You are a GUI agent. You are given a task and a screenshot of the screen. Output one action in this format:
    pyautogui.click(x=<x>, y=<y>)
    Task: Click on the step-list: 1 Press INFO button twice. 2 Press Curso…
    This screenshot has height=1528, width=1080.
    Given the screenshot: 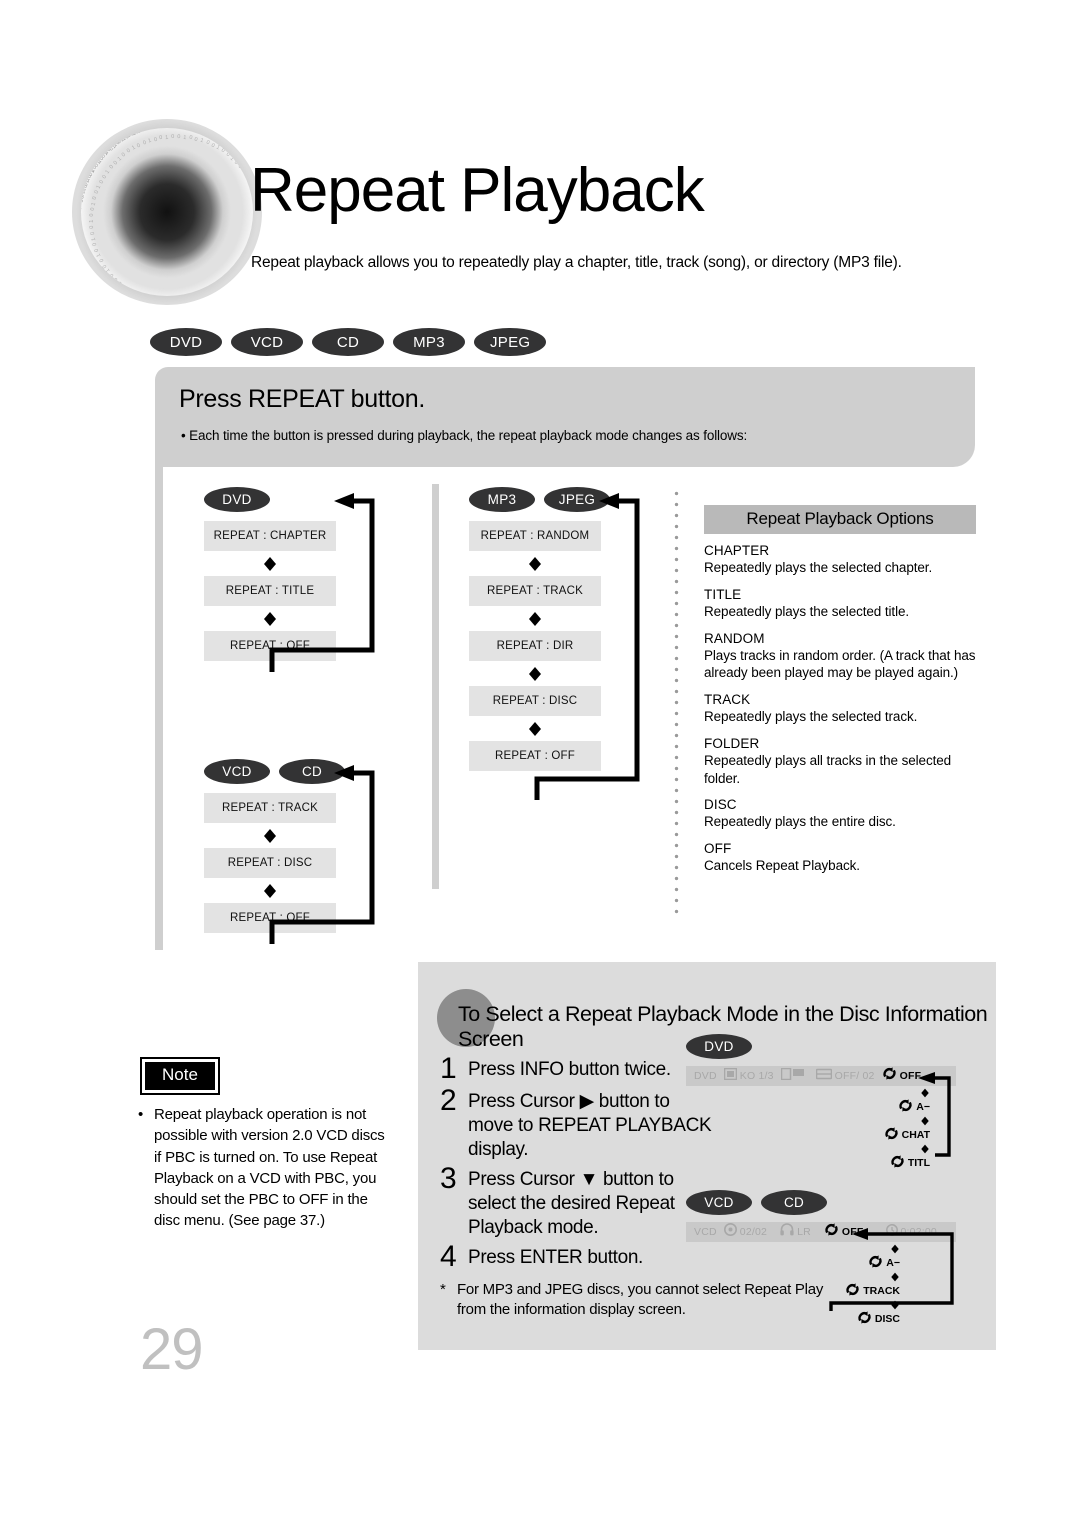 What is the action you would take?
    pyautogui.click(x=577, y=1164)
    